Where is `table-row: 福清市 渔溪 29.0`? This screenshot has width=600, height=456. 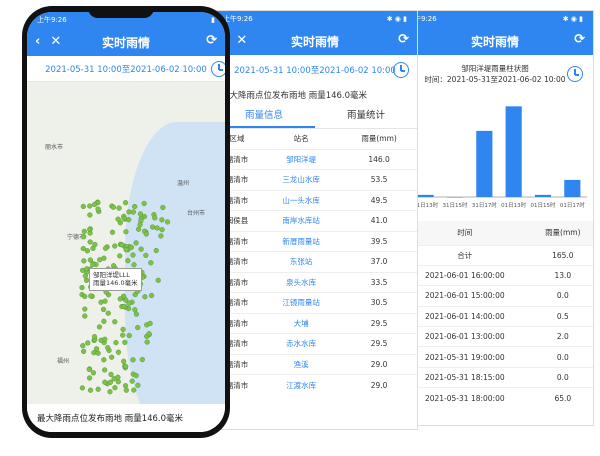
table-row: 福清市 渔溪 29.0 is located at coordinates (315, 364).